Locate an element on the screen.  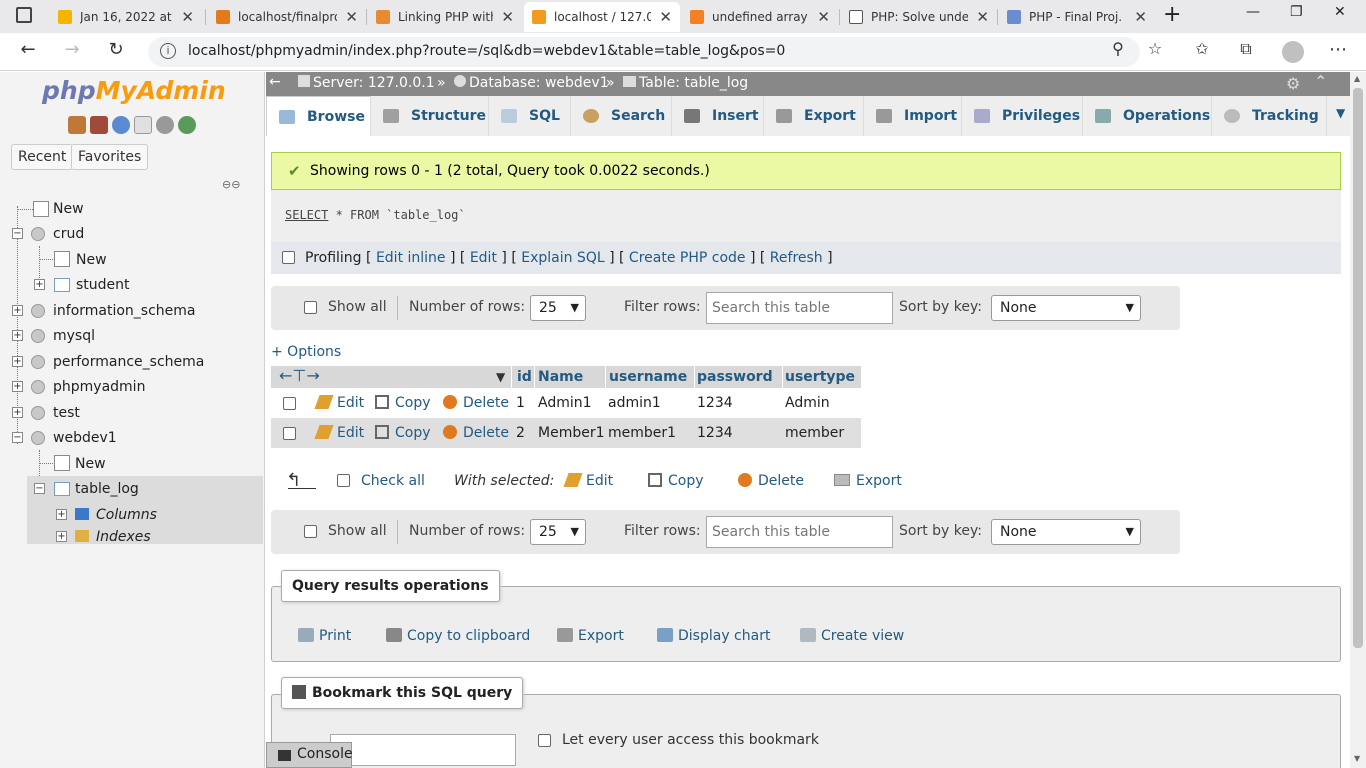
options-link: + Options is located at coordinates (306, 352).